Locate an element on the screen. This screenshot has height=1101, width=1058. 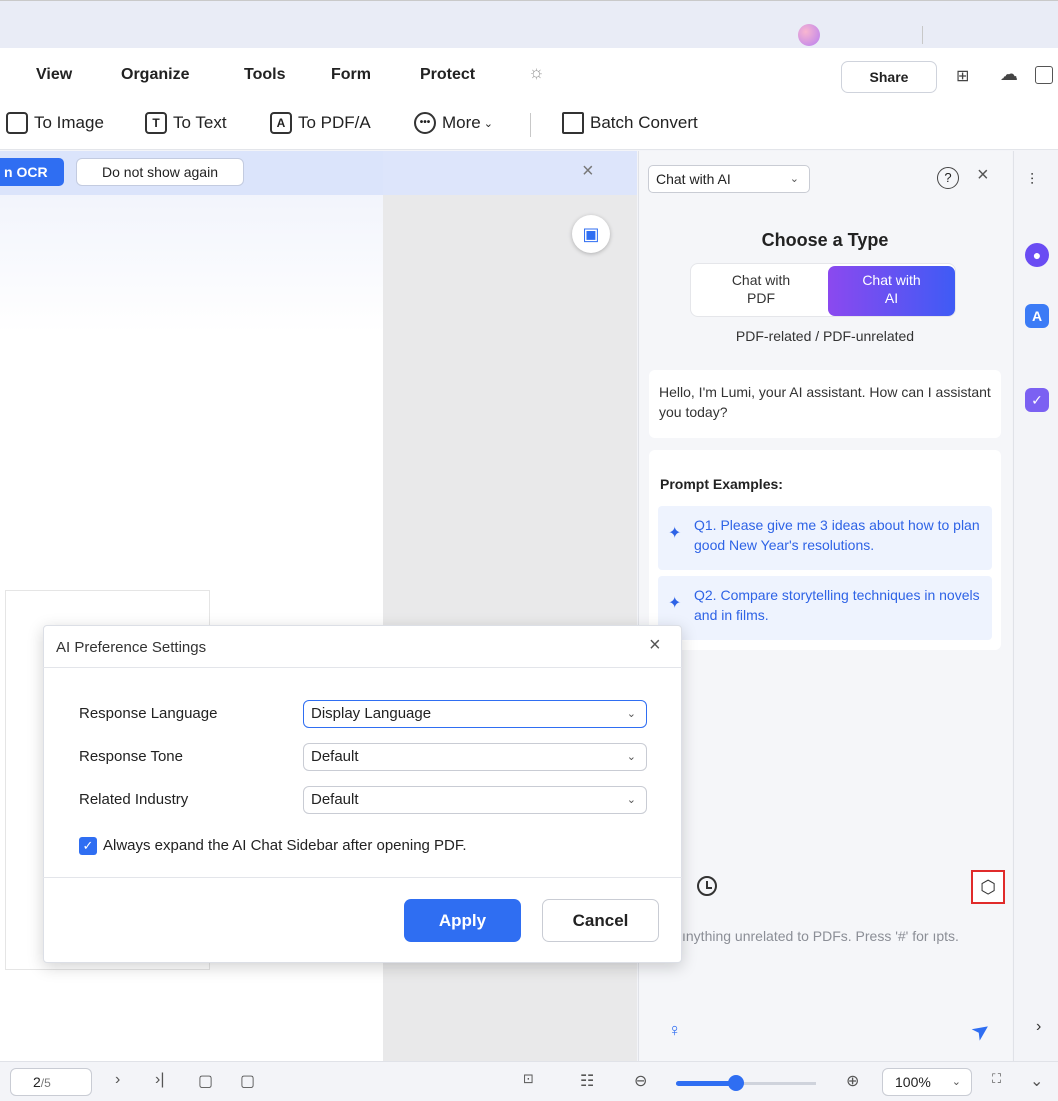
last-page-icon: ›| is located at coordinates (159, 1080).